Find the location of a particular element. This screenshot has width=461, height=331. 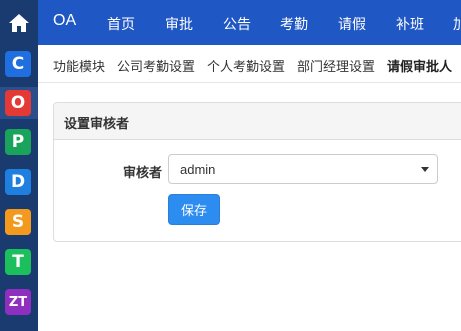

top-navigation: OA 首页 审批 公告 考勤 请假 补班 加 is located at coordinates (249, 22).